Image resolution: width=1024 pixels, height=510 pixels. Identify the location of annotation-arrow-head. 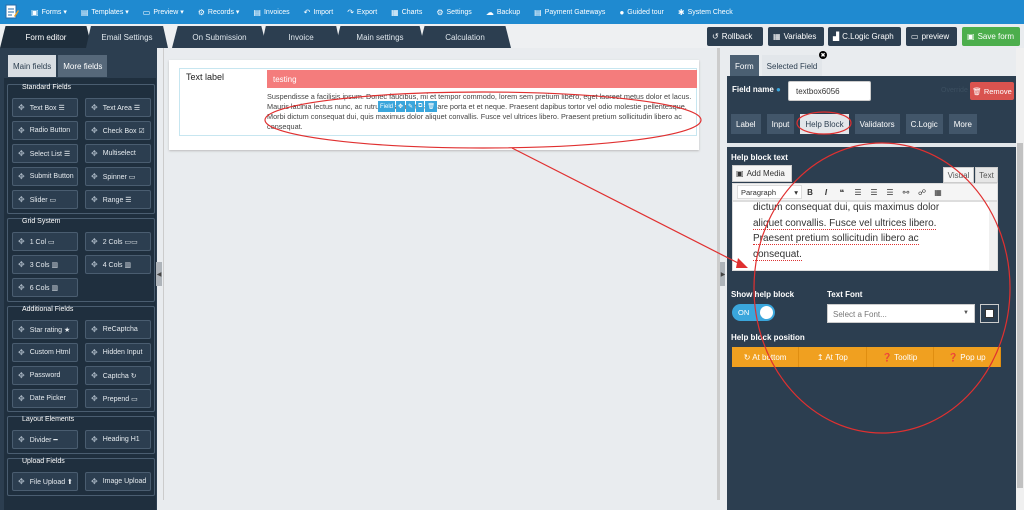
(742, 263).